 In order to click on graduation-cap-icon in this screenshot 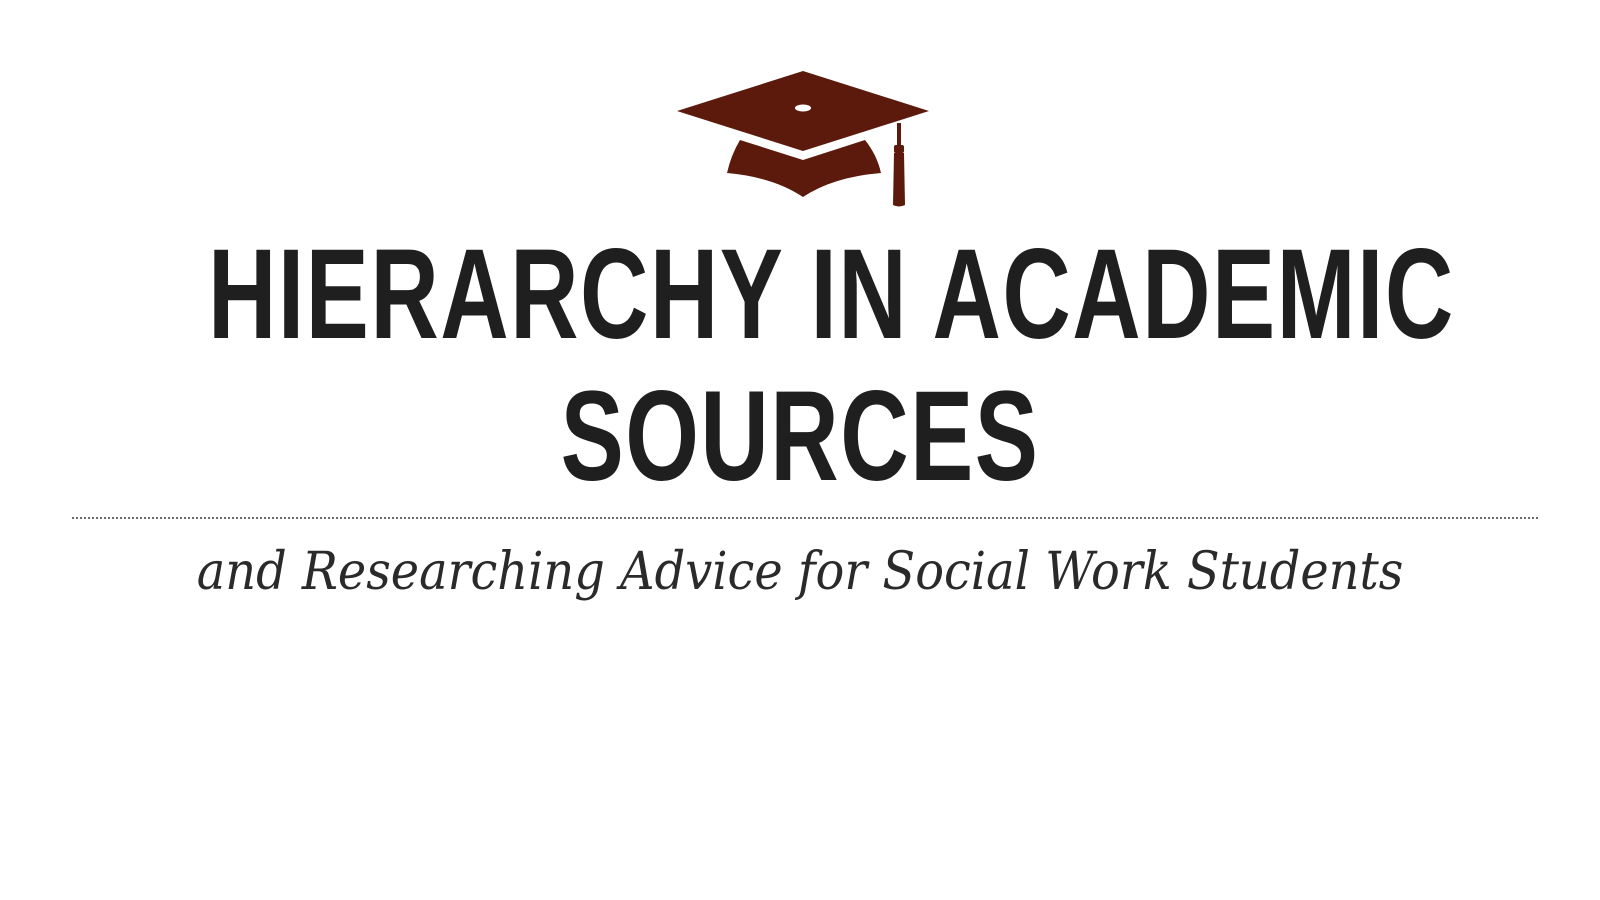, I will do `click(803, 139)`.